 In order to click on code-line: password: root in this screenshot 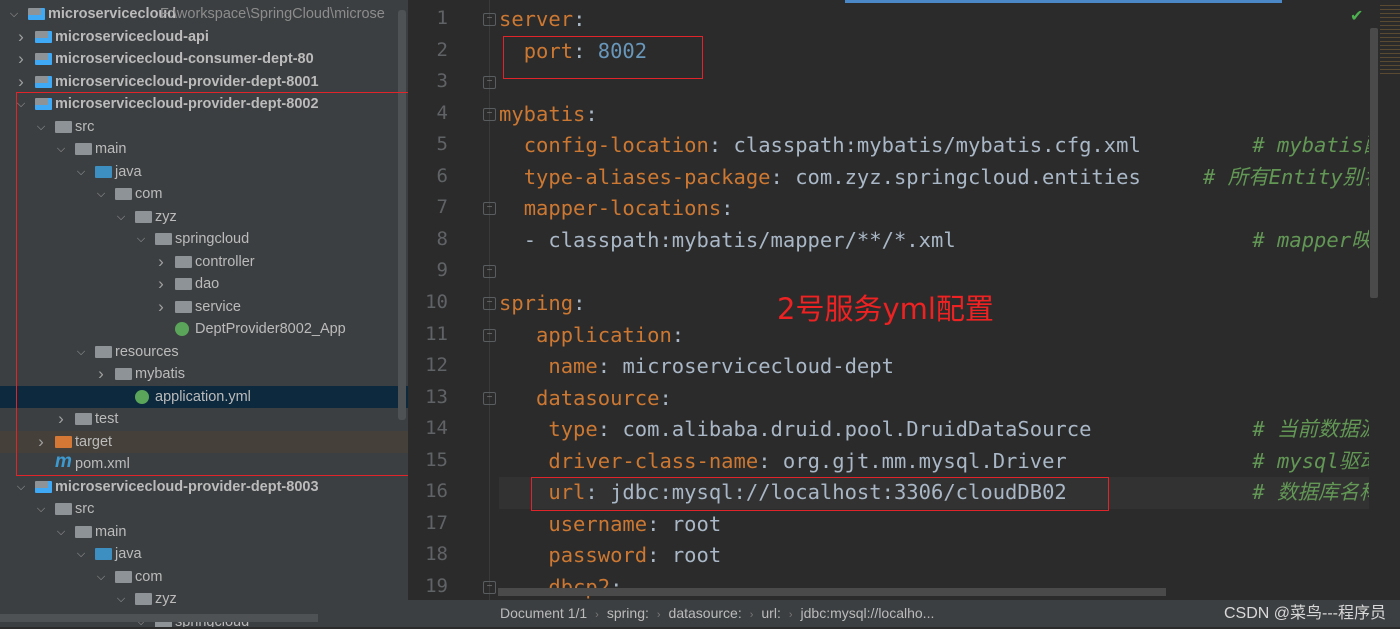, I will do `click(934, 556)`.